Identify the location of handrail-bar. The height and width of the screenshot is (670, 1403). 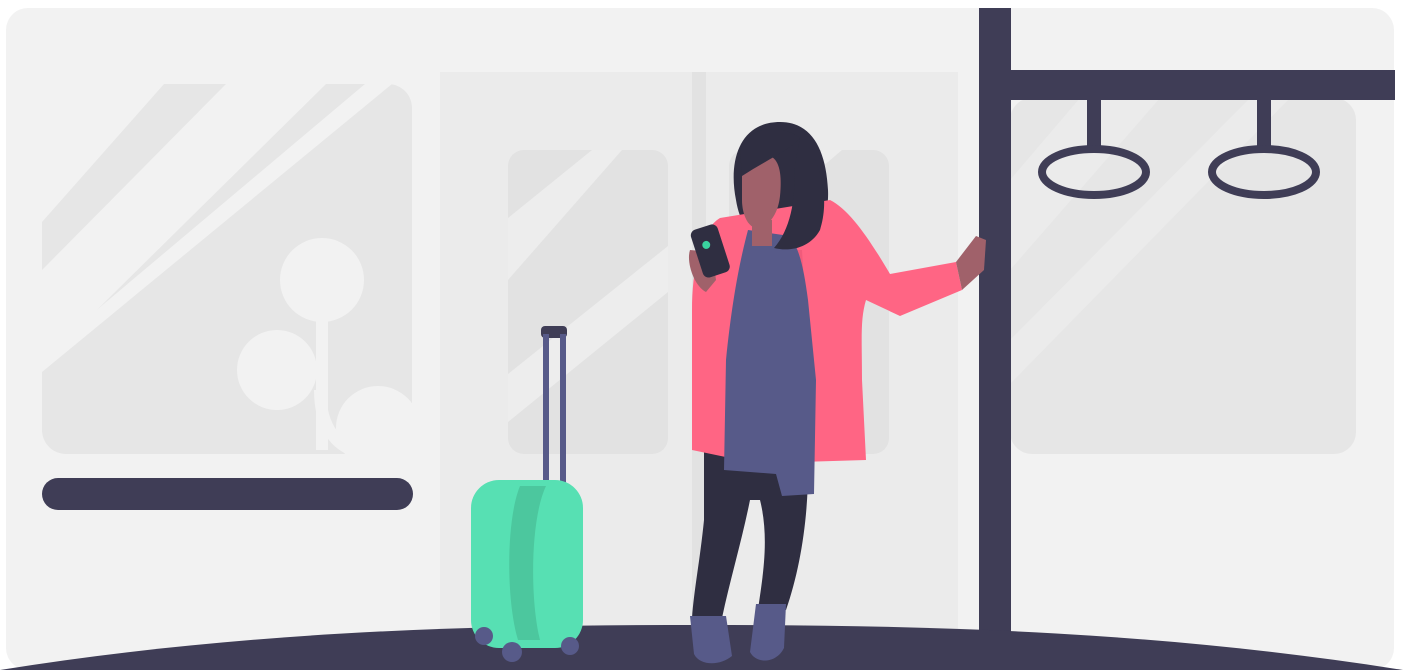
(227, 494).